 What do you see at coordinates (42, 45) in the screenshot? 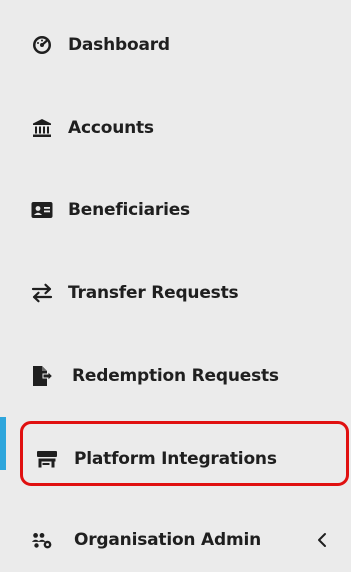
I see `dashboard-gauge-icon` at bounding box center [42, 45].